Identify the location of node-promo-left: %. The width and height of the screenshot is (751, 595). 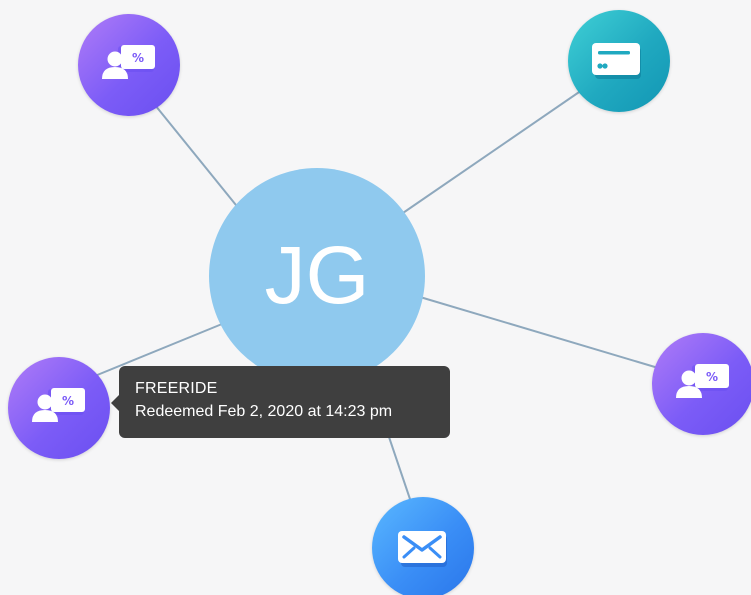
(59, 408).